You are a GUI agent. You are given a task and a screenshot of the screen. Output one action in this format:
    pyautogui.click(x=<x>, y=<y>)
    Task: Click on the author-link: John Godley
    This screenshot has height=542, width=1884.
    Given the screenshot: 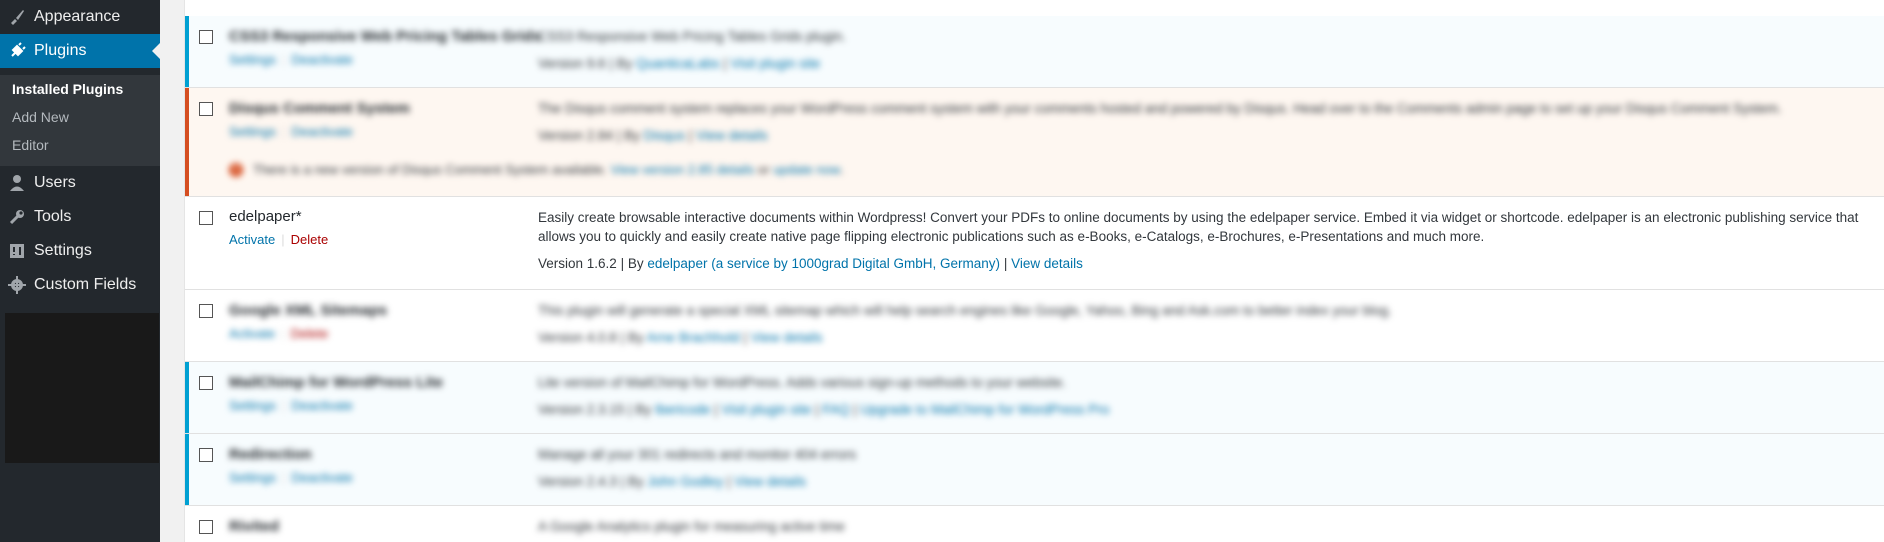 What is the action you would take?
    pyautogui.click(x=685, y=481)
    